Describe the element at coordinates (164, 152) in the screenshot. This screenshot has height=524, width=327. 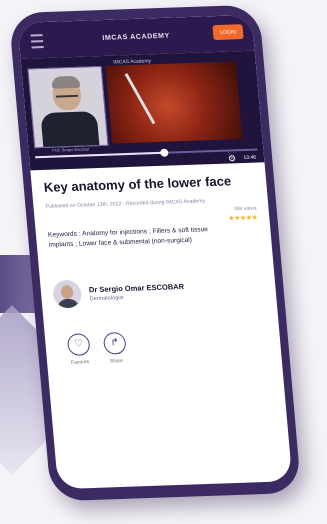
I see `video-progress-knob` at that location.